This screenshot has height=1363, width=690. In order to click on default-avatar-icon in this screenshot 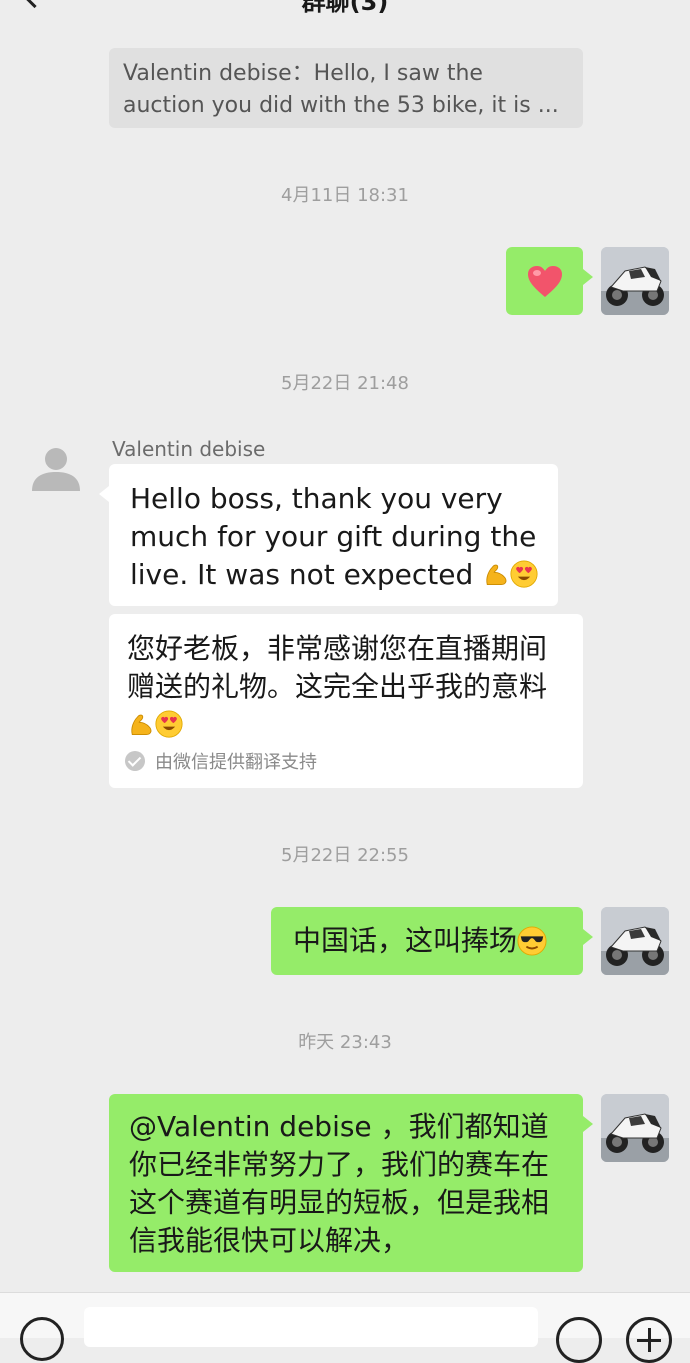, I will do `click(56, 469)`.